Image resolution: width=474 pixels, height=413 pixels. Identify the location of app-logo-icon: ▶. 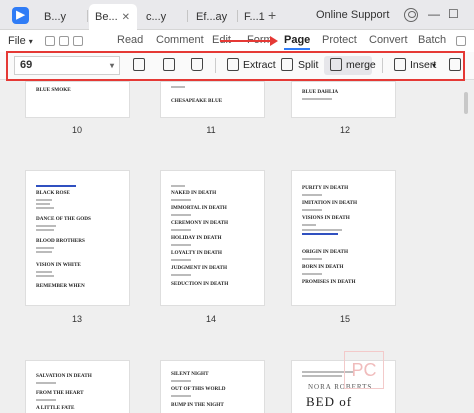
(20, 15).